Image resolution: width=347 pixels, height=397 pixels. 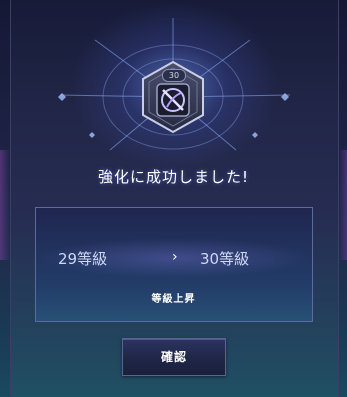 I want to click on previous-level: 29等級, so click(x=83, y=259).